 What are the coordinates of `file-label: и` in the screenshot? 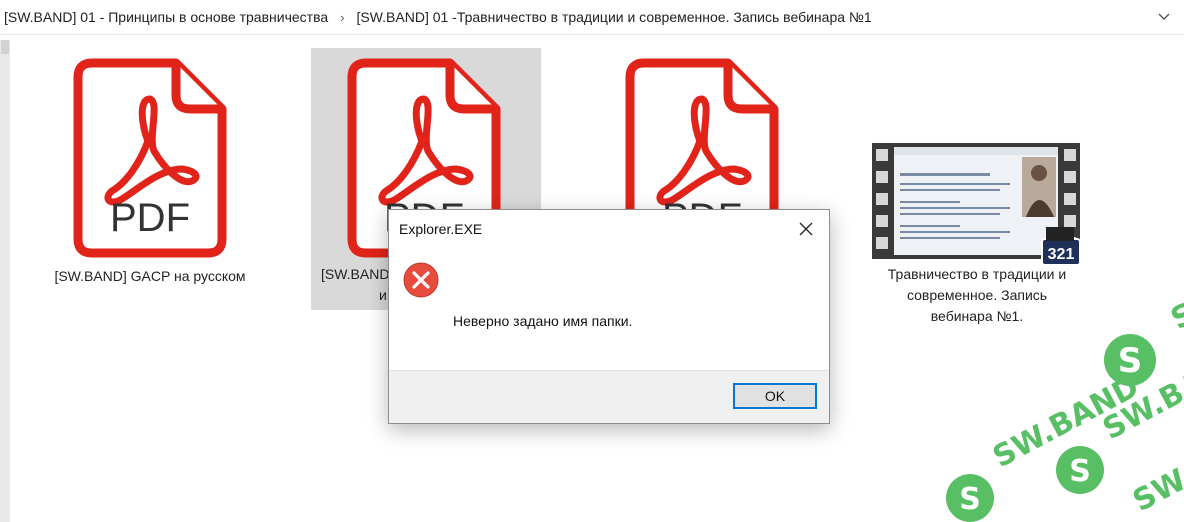 It's located at (383, 295).